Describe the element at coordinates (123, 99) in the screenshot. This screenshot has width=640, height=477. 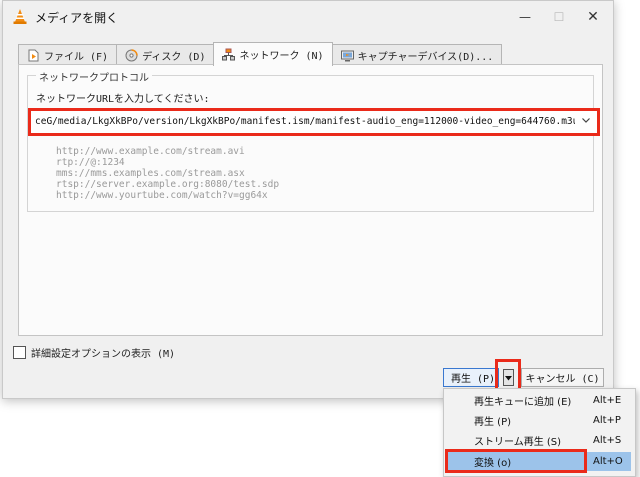
I see `url-label: ネットワークURLを入力してください:` at that location.